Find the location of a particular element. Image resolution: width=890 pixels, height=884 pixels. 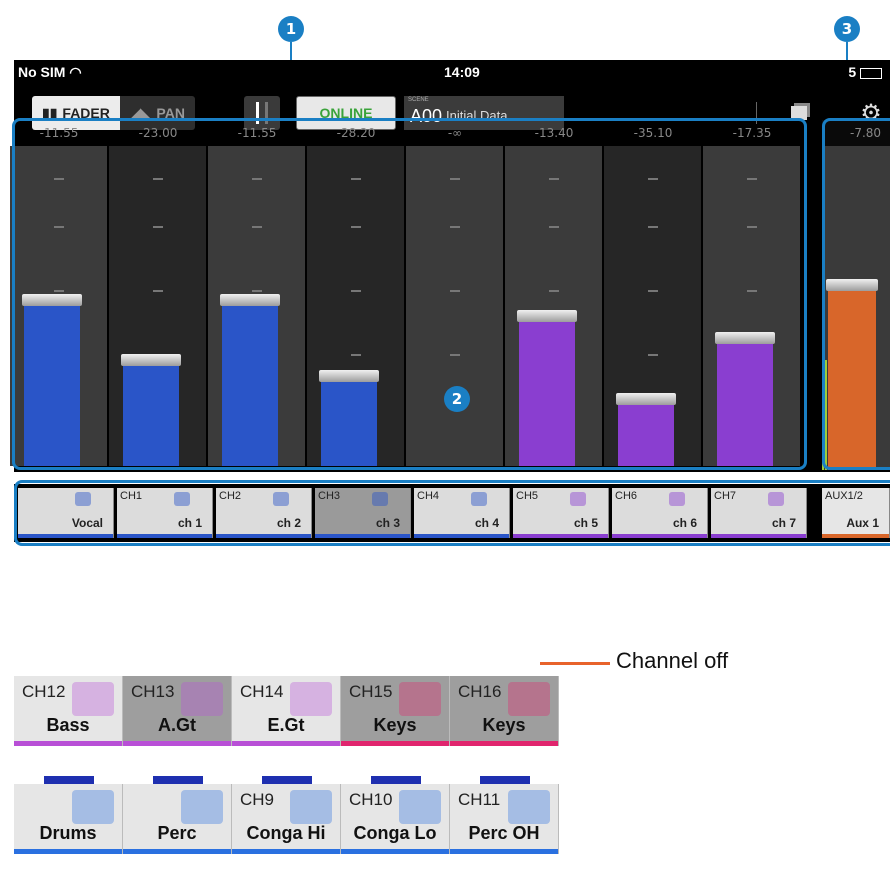

channel-name: Conga Hi is located at coordinates (286, 833).